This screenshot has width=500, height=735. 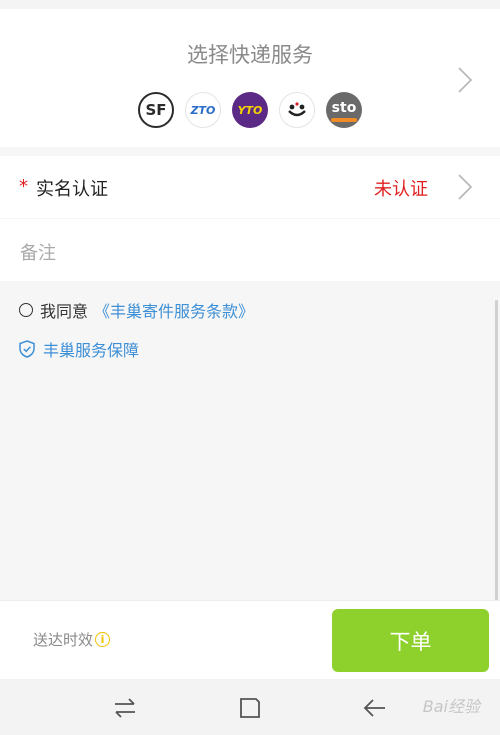 I want to click on terms-link: 《丰巢寄件服务条款》, so click(x=174, y=310).